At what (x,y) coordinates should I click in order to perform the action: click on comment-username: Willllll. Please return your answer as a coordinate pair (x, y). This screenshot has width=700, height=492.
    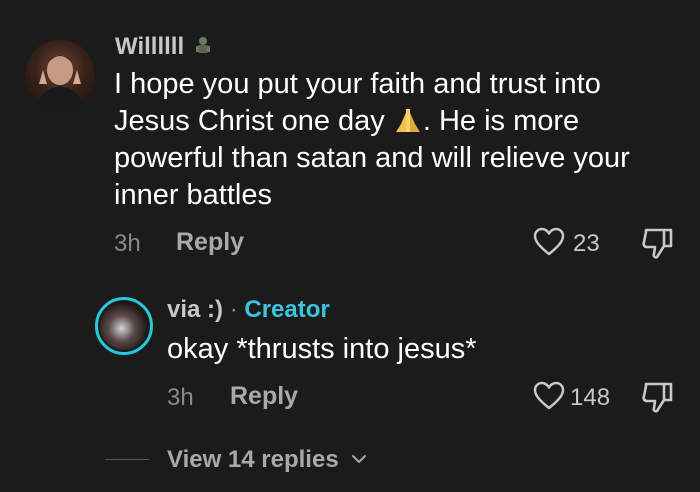
    Looking at the image, I should click on (163, 47).